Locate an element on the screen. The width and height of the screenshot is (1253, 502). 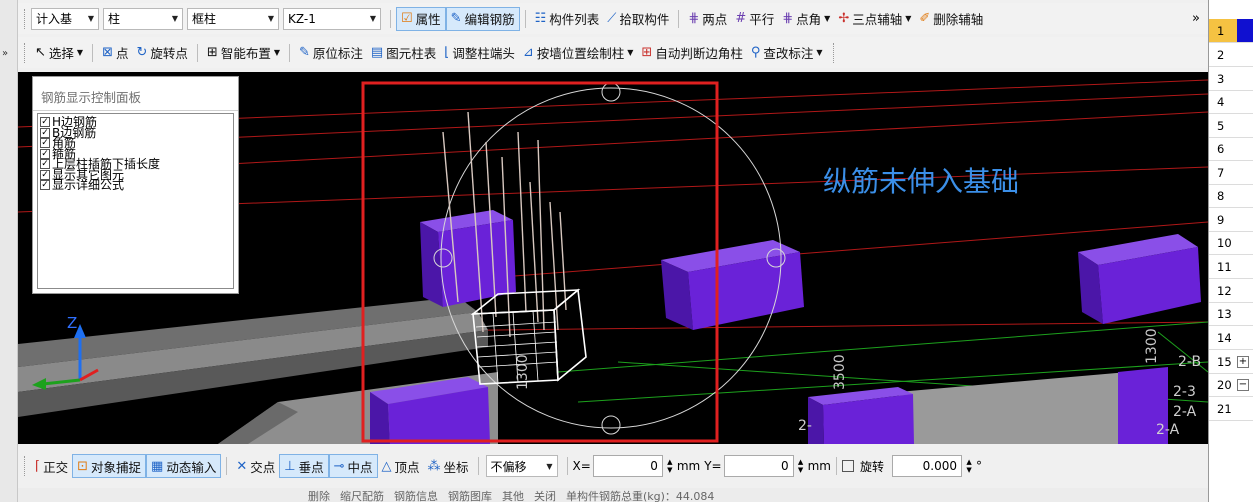
select-button: ↖ 选择 ▼ is located at coordinates (59, 53).